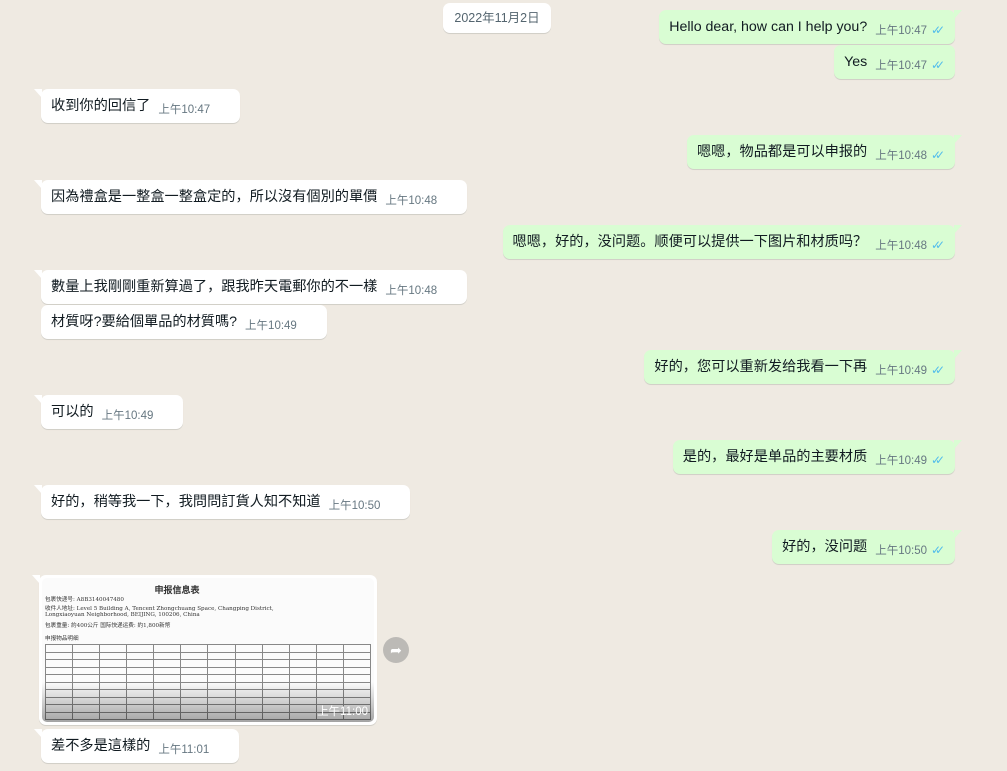 Image resolution: width=1007 pixels, height=771 pixels. Describe the element at coordinates (108, 626) in the screenshot. I see `document-line: 包裹重量: 約400公斤 国际快递运费: 約1,800新幣` at that location.